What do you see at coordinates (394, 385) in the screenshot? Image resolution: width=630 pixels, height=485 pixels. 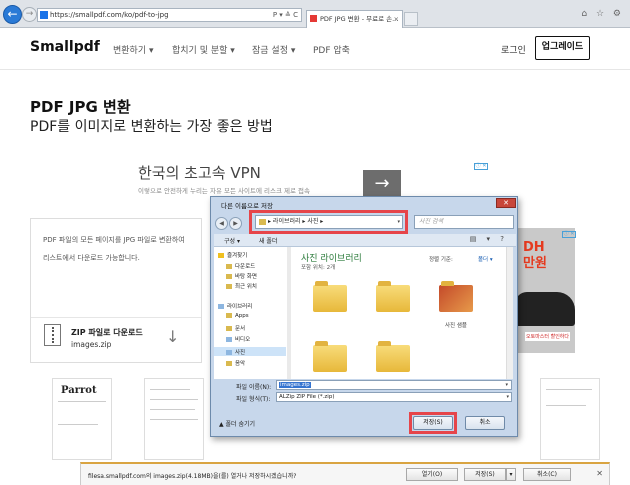 I see `file-name-input: images.zip ▾` at bounding box center [394, 385].